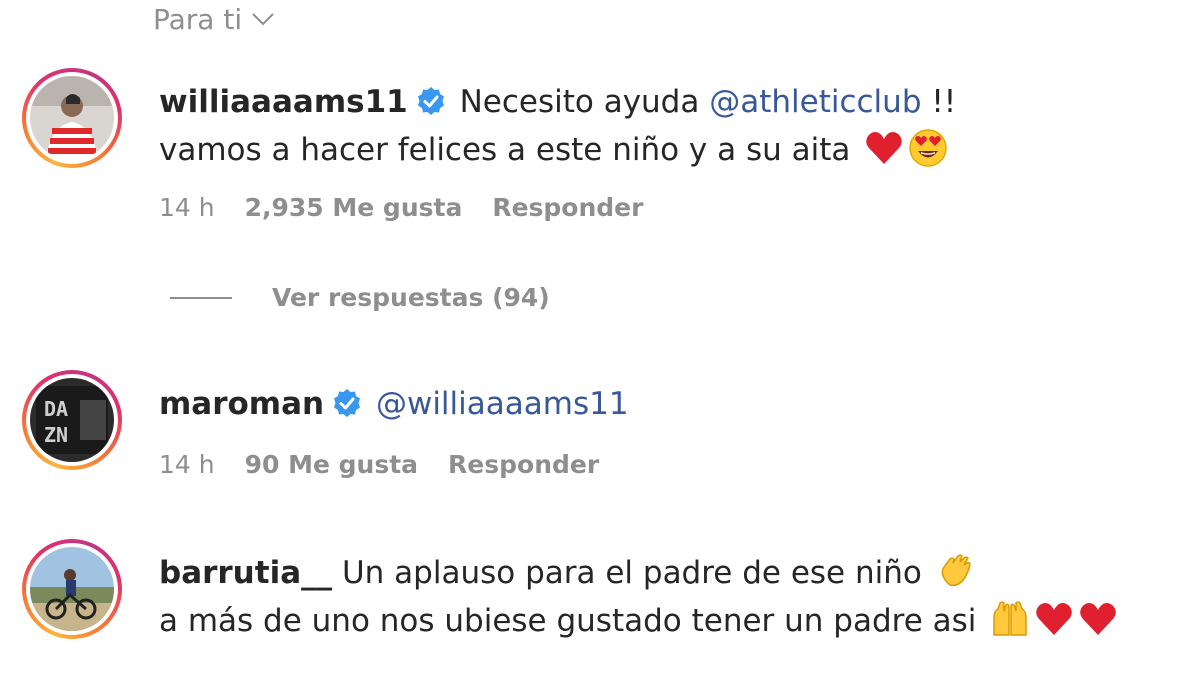 This screenshot has height=675, width=1200. I want to click on avatar-story-ring: DA ZN, so click(72, 420).